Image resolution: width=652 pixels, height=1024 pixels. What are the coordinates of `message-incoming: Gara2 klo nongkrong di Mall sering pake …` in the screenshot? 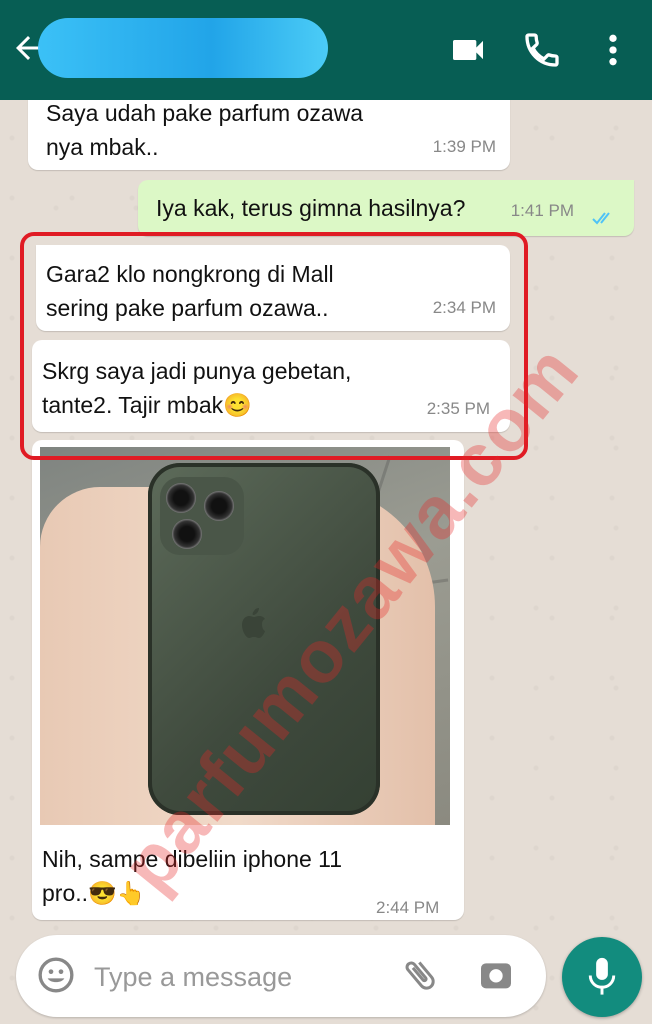 It's located at (273, 288).